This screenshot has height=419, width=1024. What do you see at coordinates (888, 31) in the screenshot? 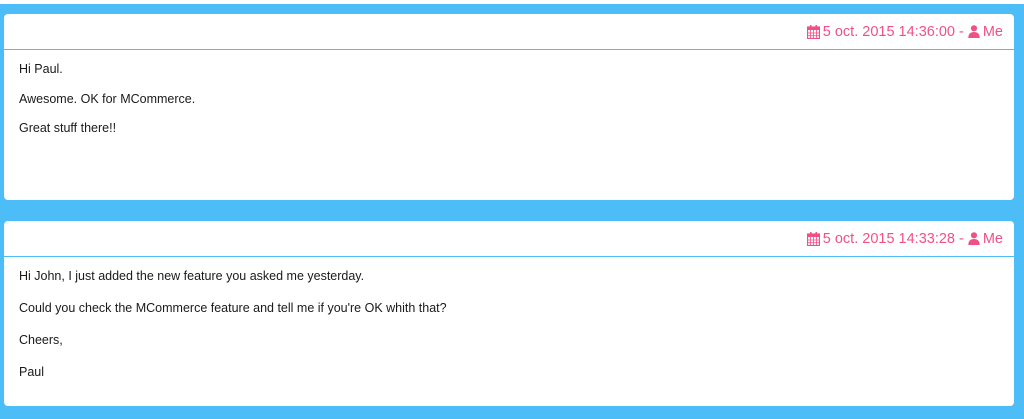
I see `message-date: 5 oct. 2015 14:36:00` at bounding box center [888, 31].